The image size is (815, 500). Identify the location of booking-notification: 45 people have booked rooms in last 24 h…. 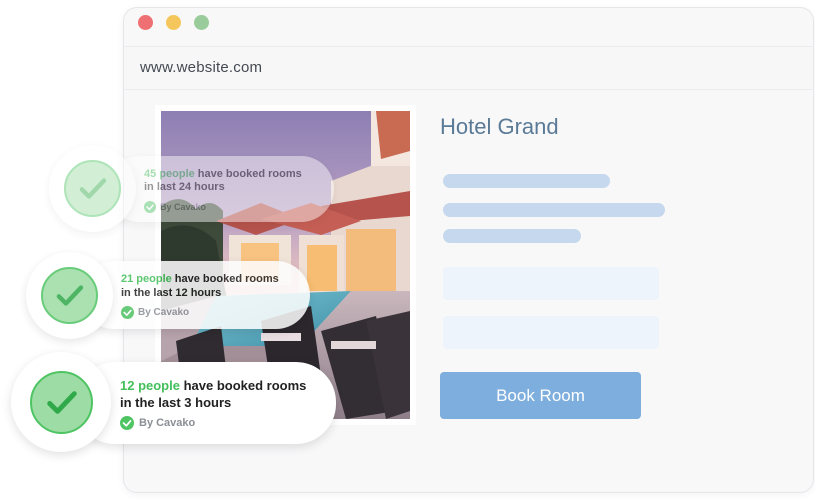
(191, 190).